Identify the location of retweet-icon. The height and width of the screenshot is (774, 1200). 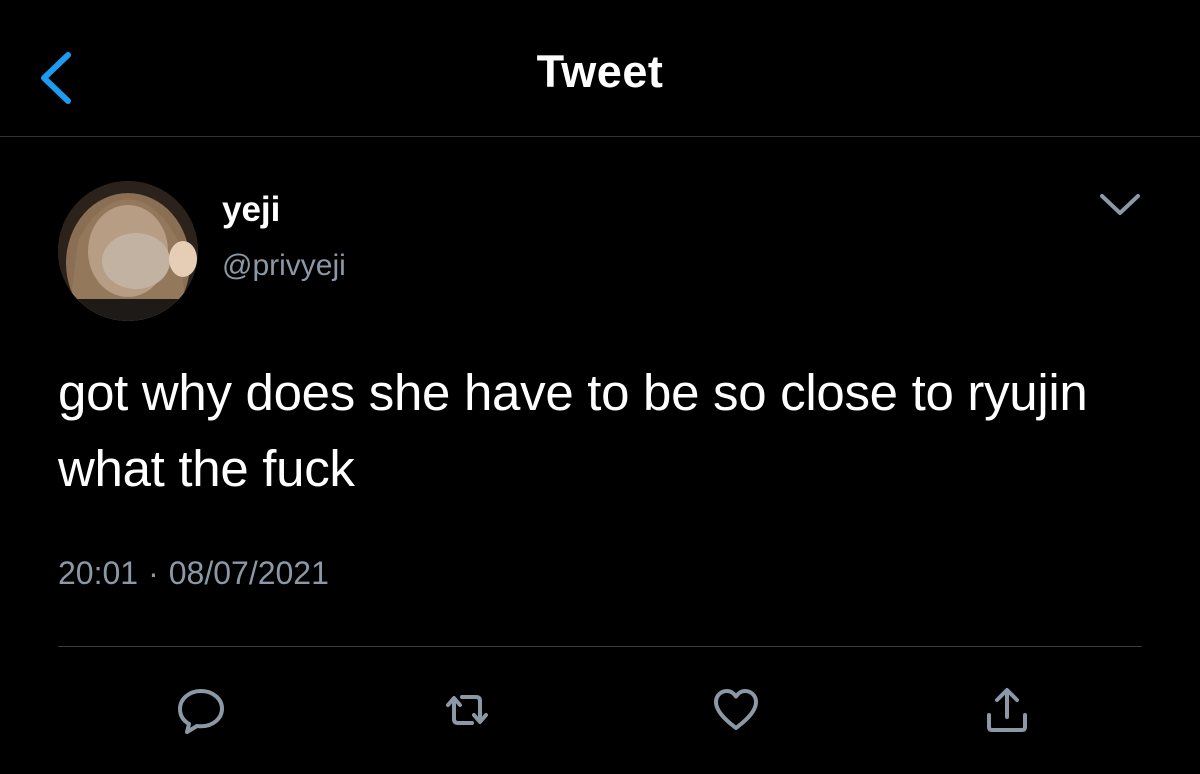
(467, 710).